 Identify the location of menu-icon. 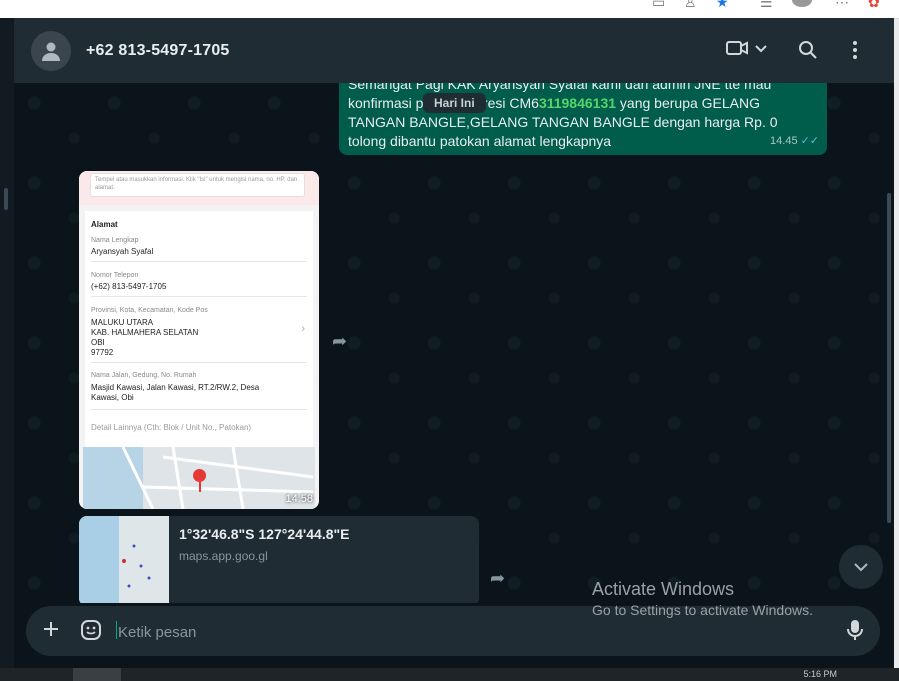
(855, 52).